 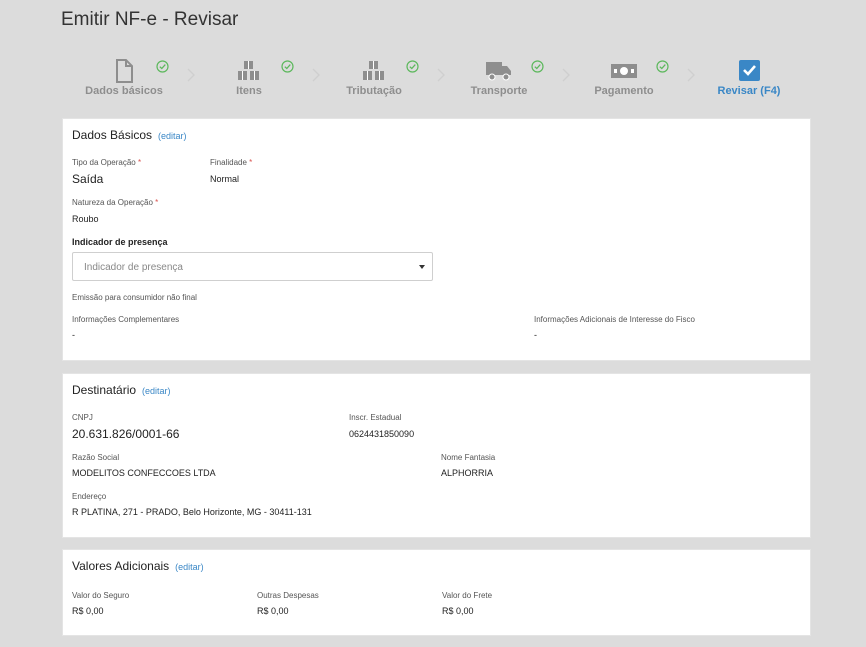 What do you see at coordinates (375, 417) in the screenshot?
I see `inscr-estadual-label: Inscr. Estadual` at bounding box center [375, 417].